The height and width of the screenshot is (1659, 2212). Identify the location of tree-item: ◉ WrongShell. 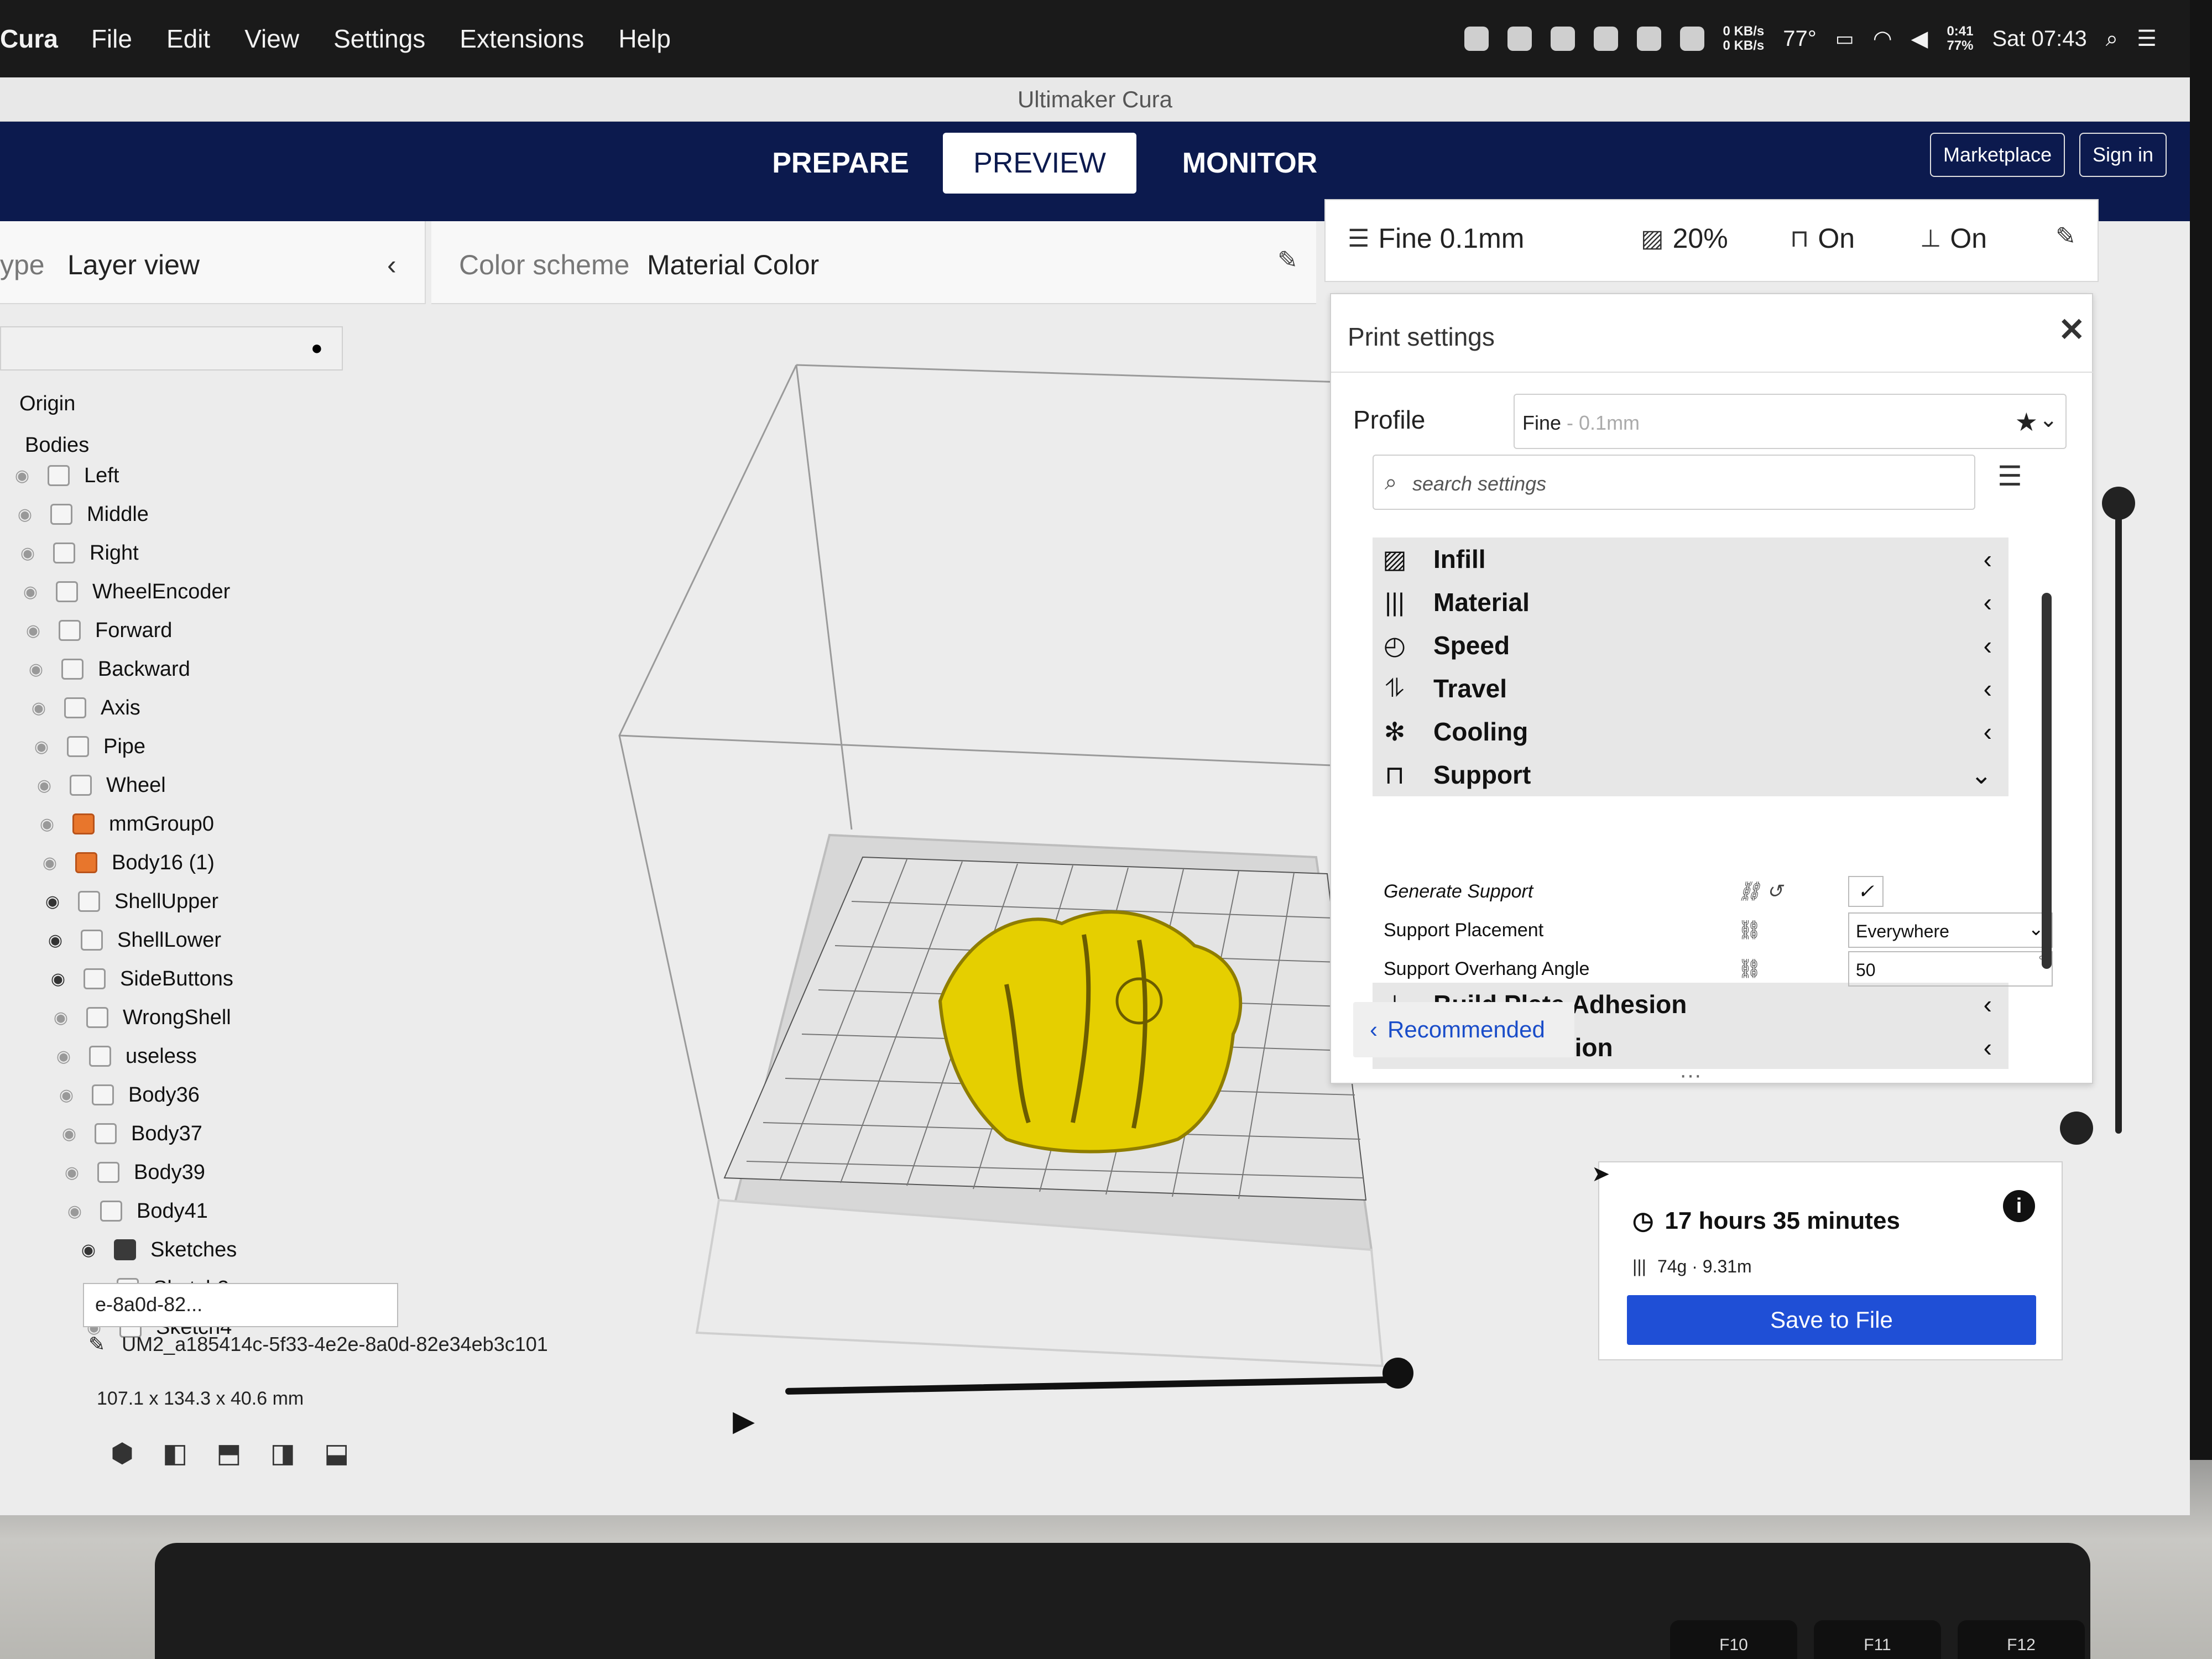
(141, 1018).